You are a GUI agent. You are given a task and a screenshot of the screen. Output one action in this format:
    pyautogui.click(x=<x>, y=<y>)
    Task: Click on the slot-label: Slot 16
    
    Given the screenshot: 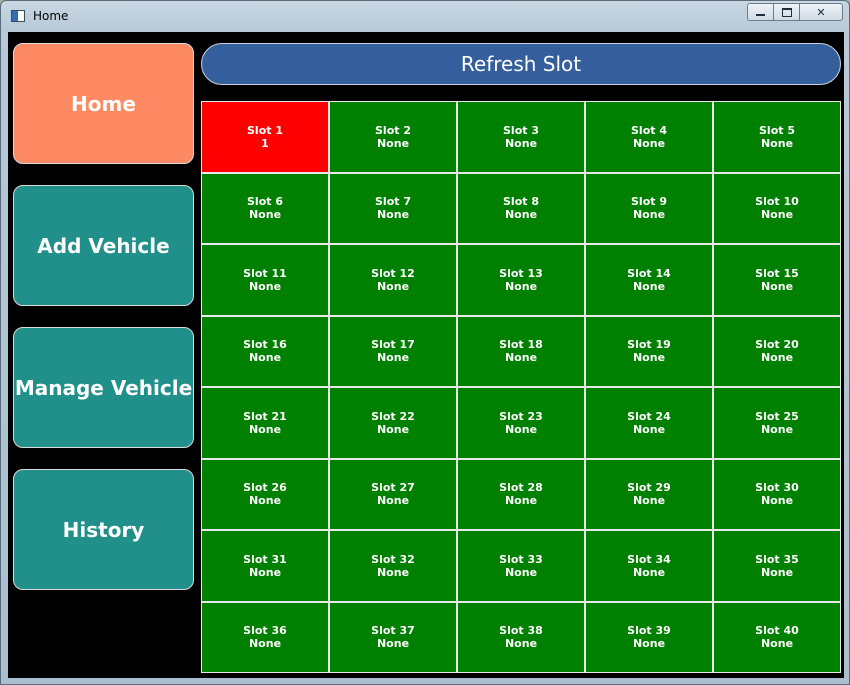 What is the action you would take?
    pyautogui.click(x=265, y=345)
    